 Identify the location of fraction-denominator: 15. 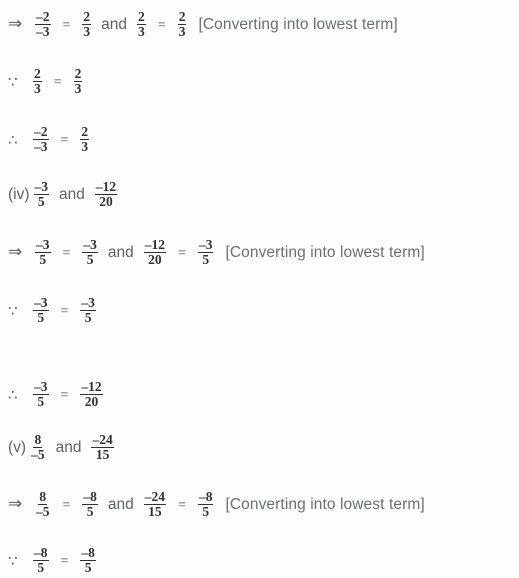
(155, 512).